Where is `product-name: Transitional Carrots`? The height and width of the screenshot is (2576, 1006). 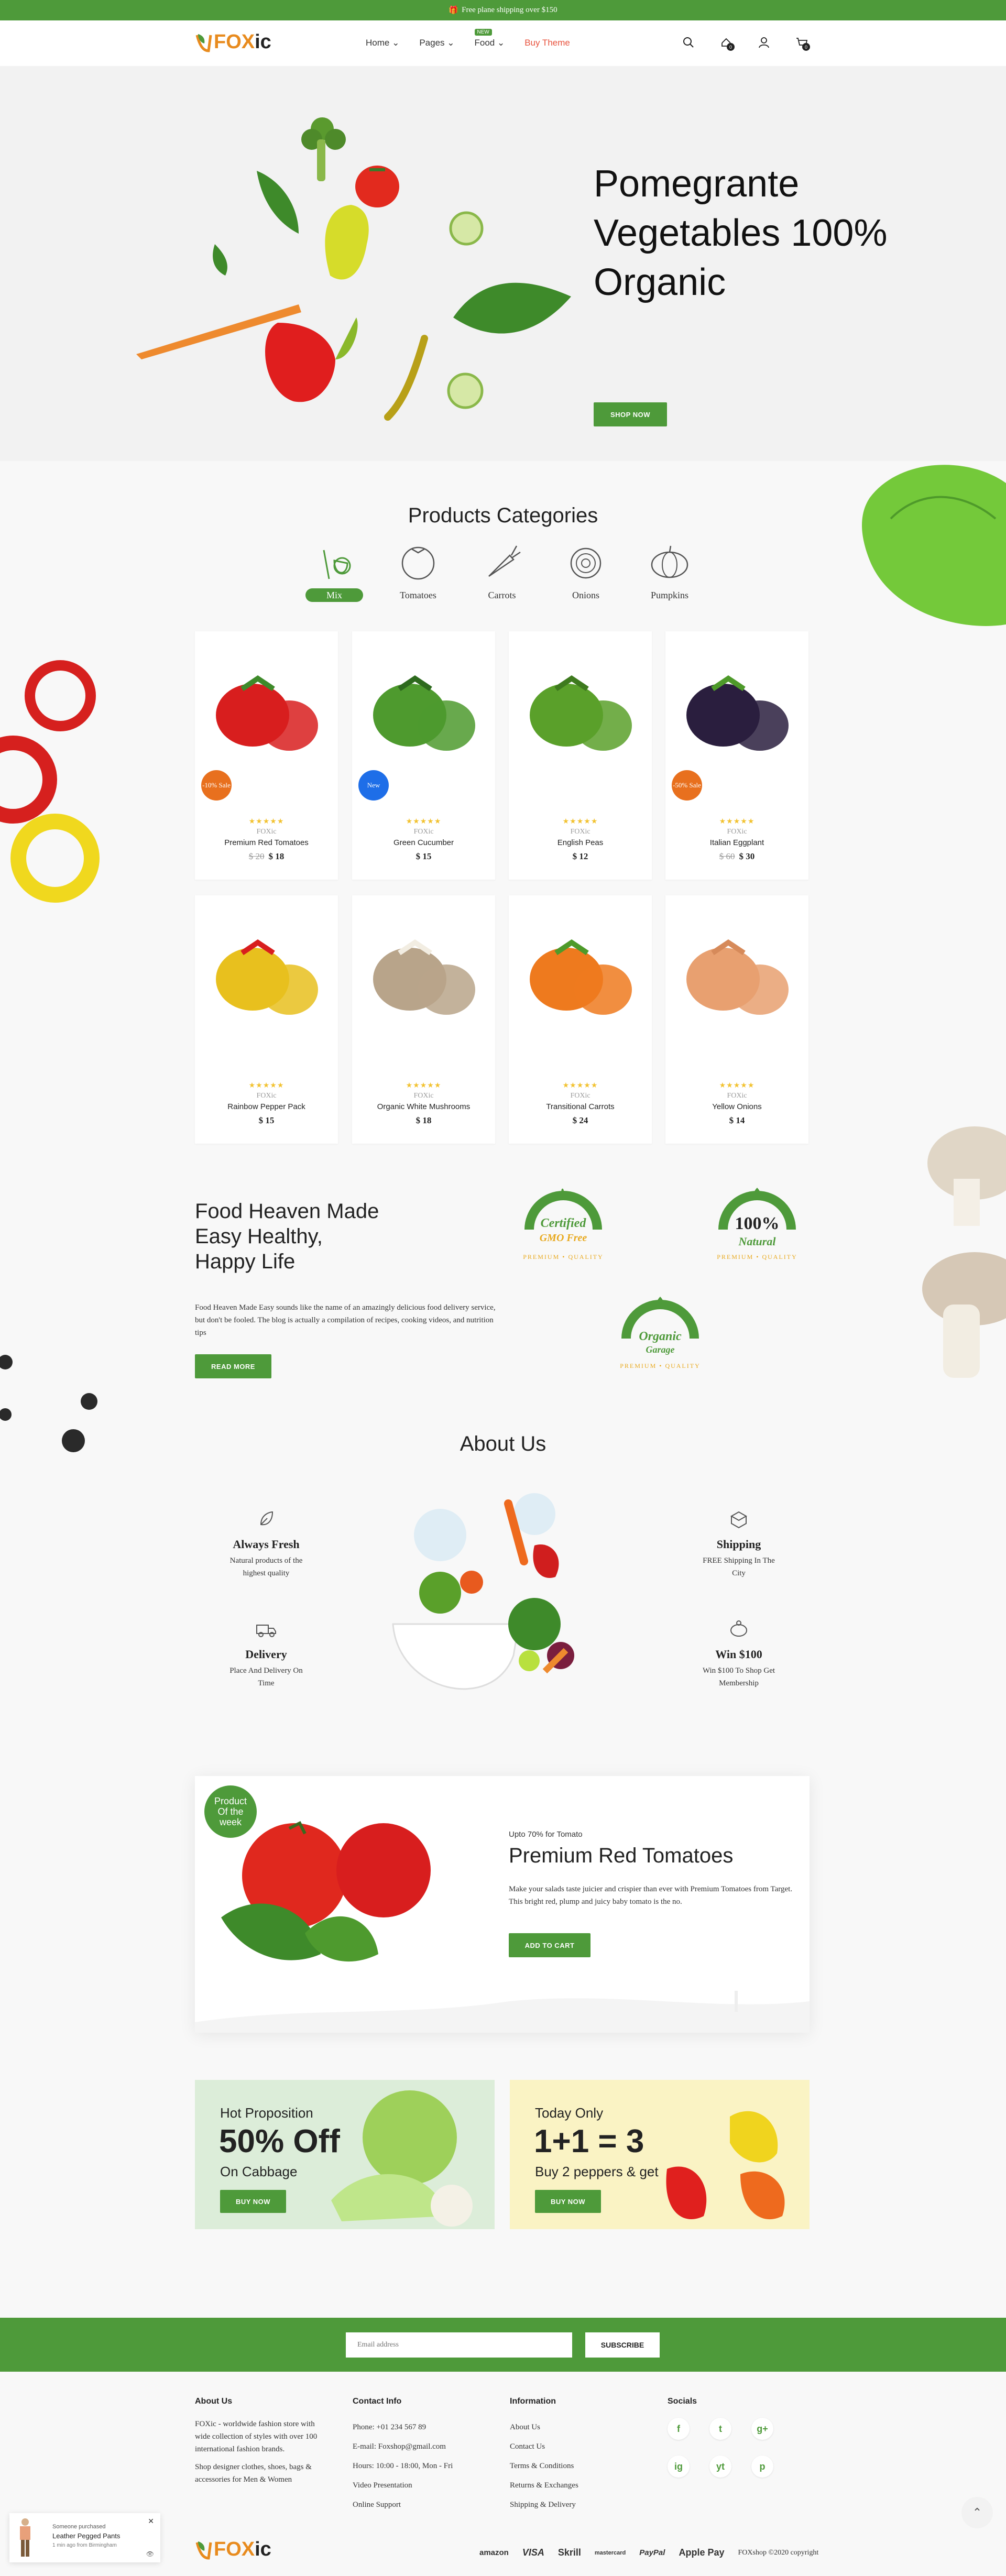 product-name: Transitional Carrots is located at coordinates (580, 1106).